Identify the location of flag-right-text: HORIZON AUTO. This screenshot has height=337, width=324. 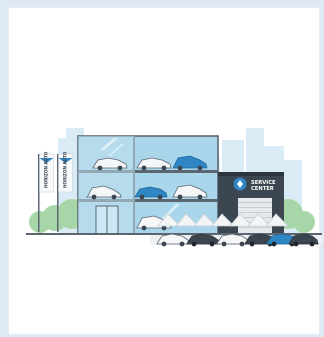
(65, 169).